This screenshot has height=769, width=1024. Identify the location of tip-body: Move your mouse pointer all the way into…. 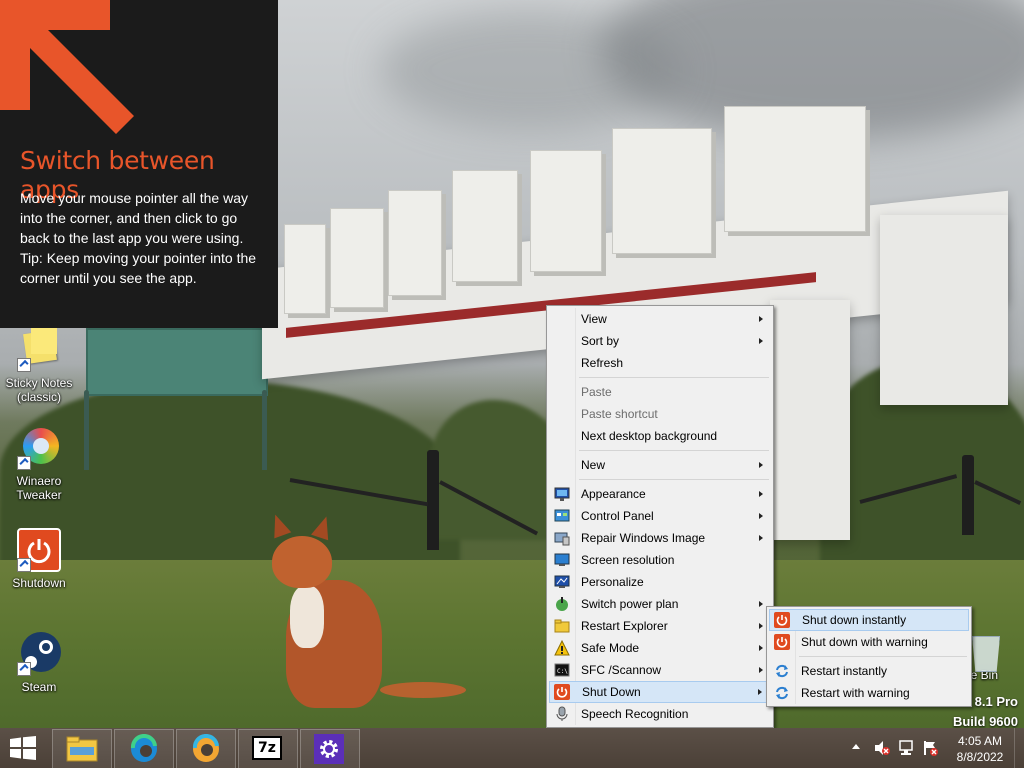
(142, 238).